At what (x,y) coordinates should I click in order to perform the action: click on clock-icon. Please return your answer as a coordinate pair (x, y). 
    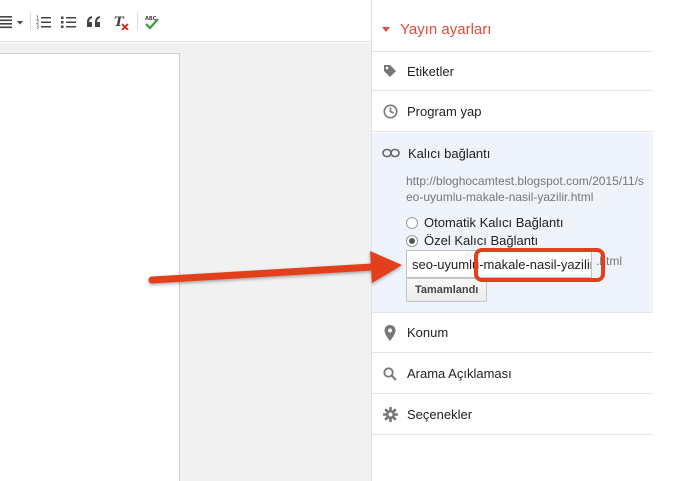
    Looking at the image, I should click on (390, 112).